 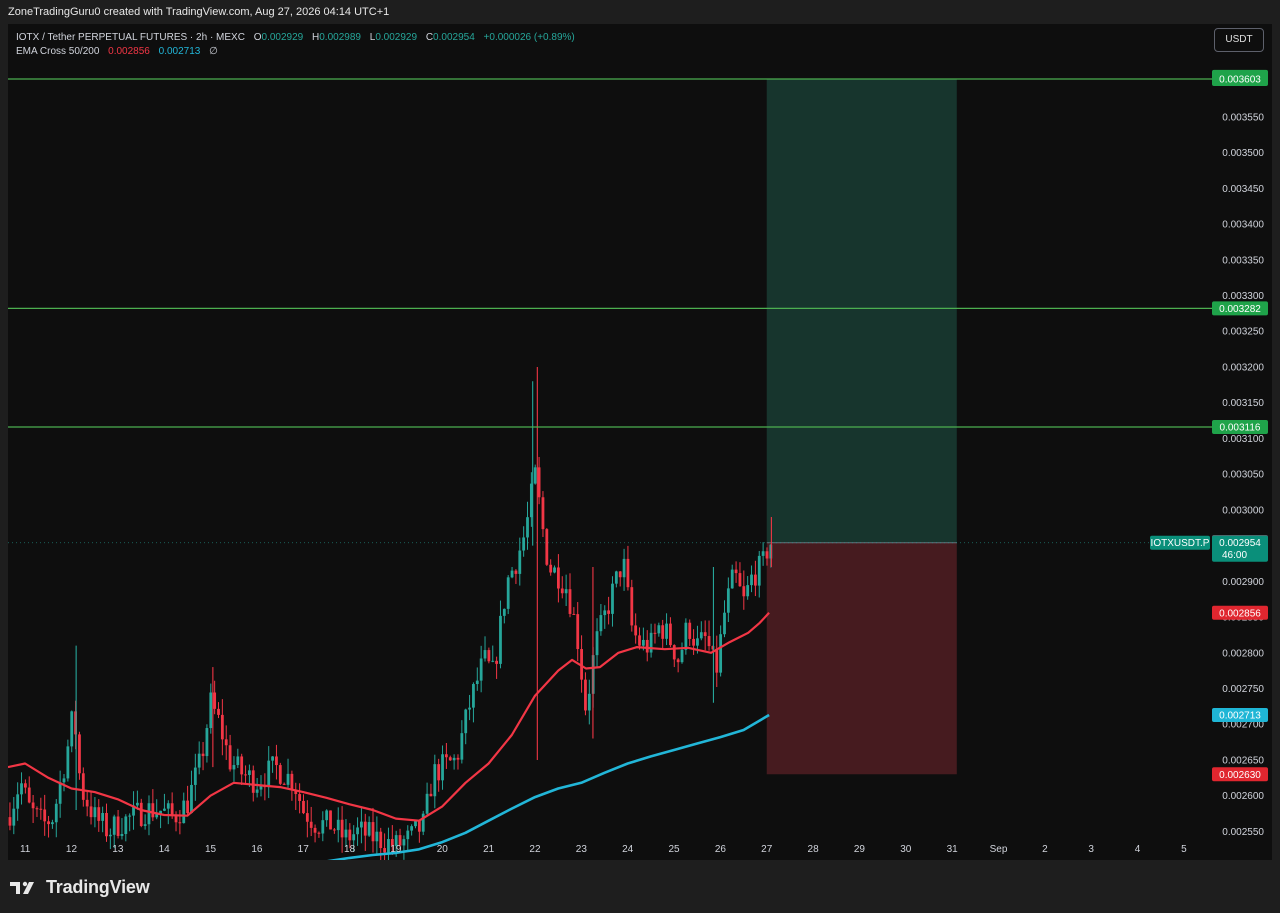 I want to click on price-label-text: 0.003603, so click(x=1240, y=80).